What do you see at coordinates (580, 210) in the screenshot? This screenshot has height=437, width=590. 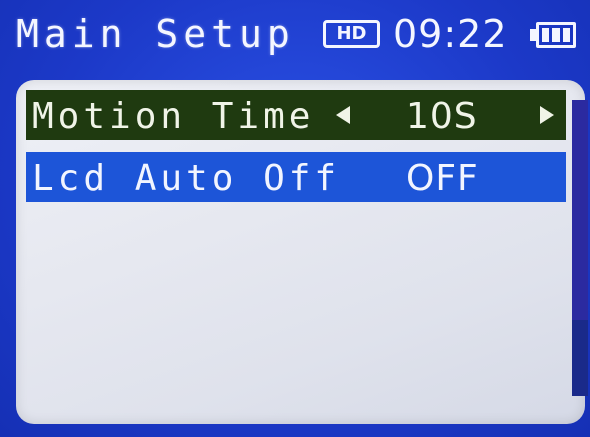 I see `scrollbar-thumb` at bounding box center [580, 210].